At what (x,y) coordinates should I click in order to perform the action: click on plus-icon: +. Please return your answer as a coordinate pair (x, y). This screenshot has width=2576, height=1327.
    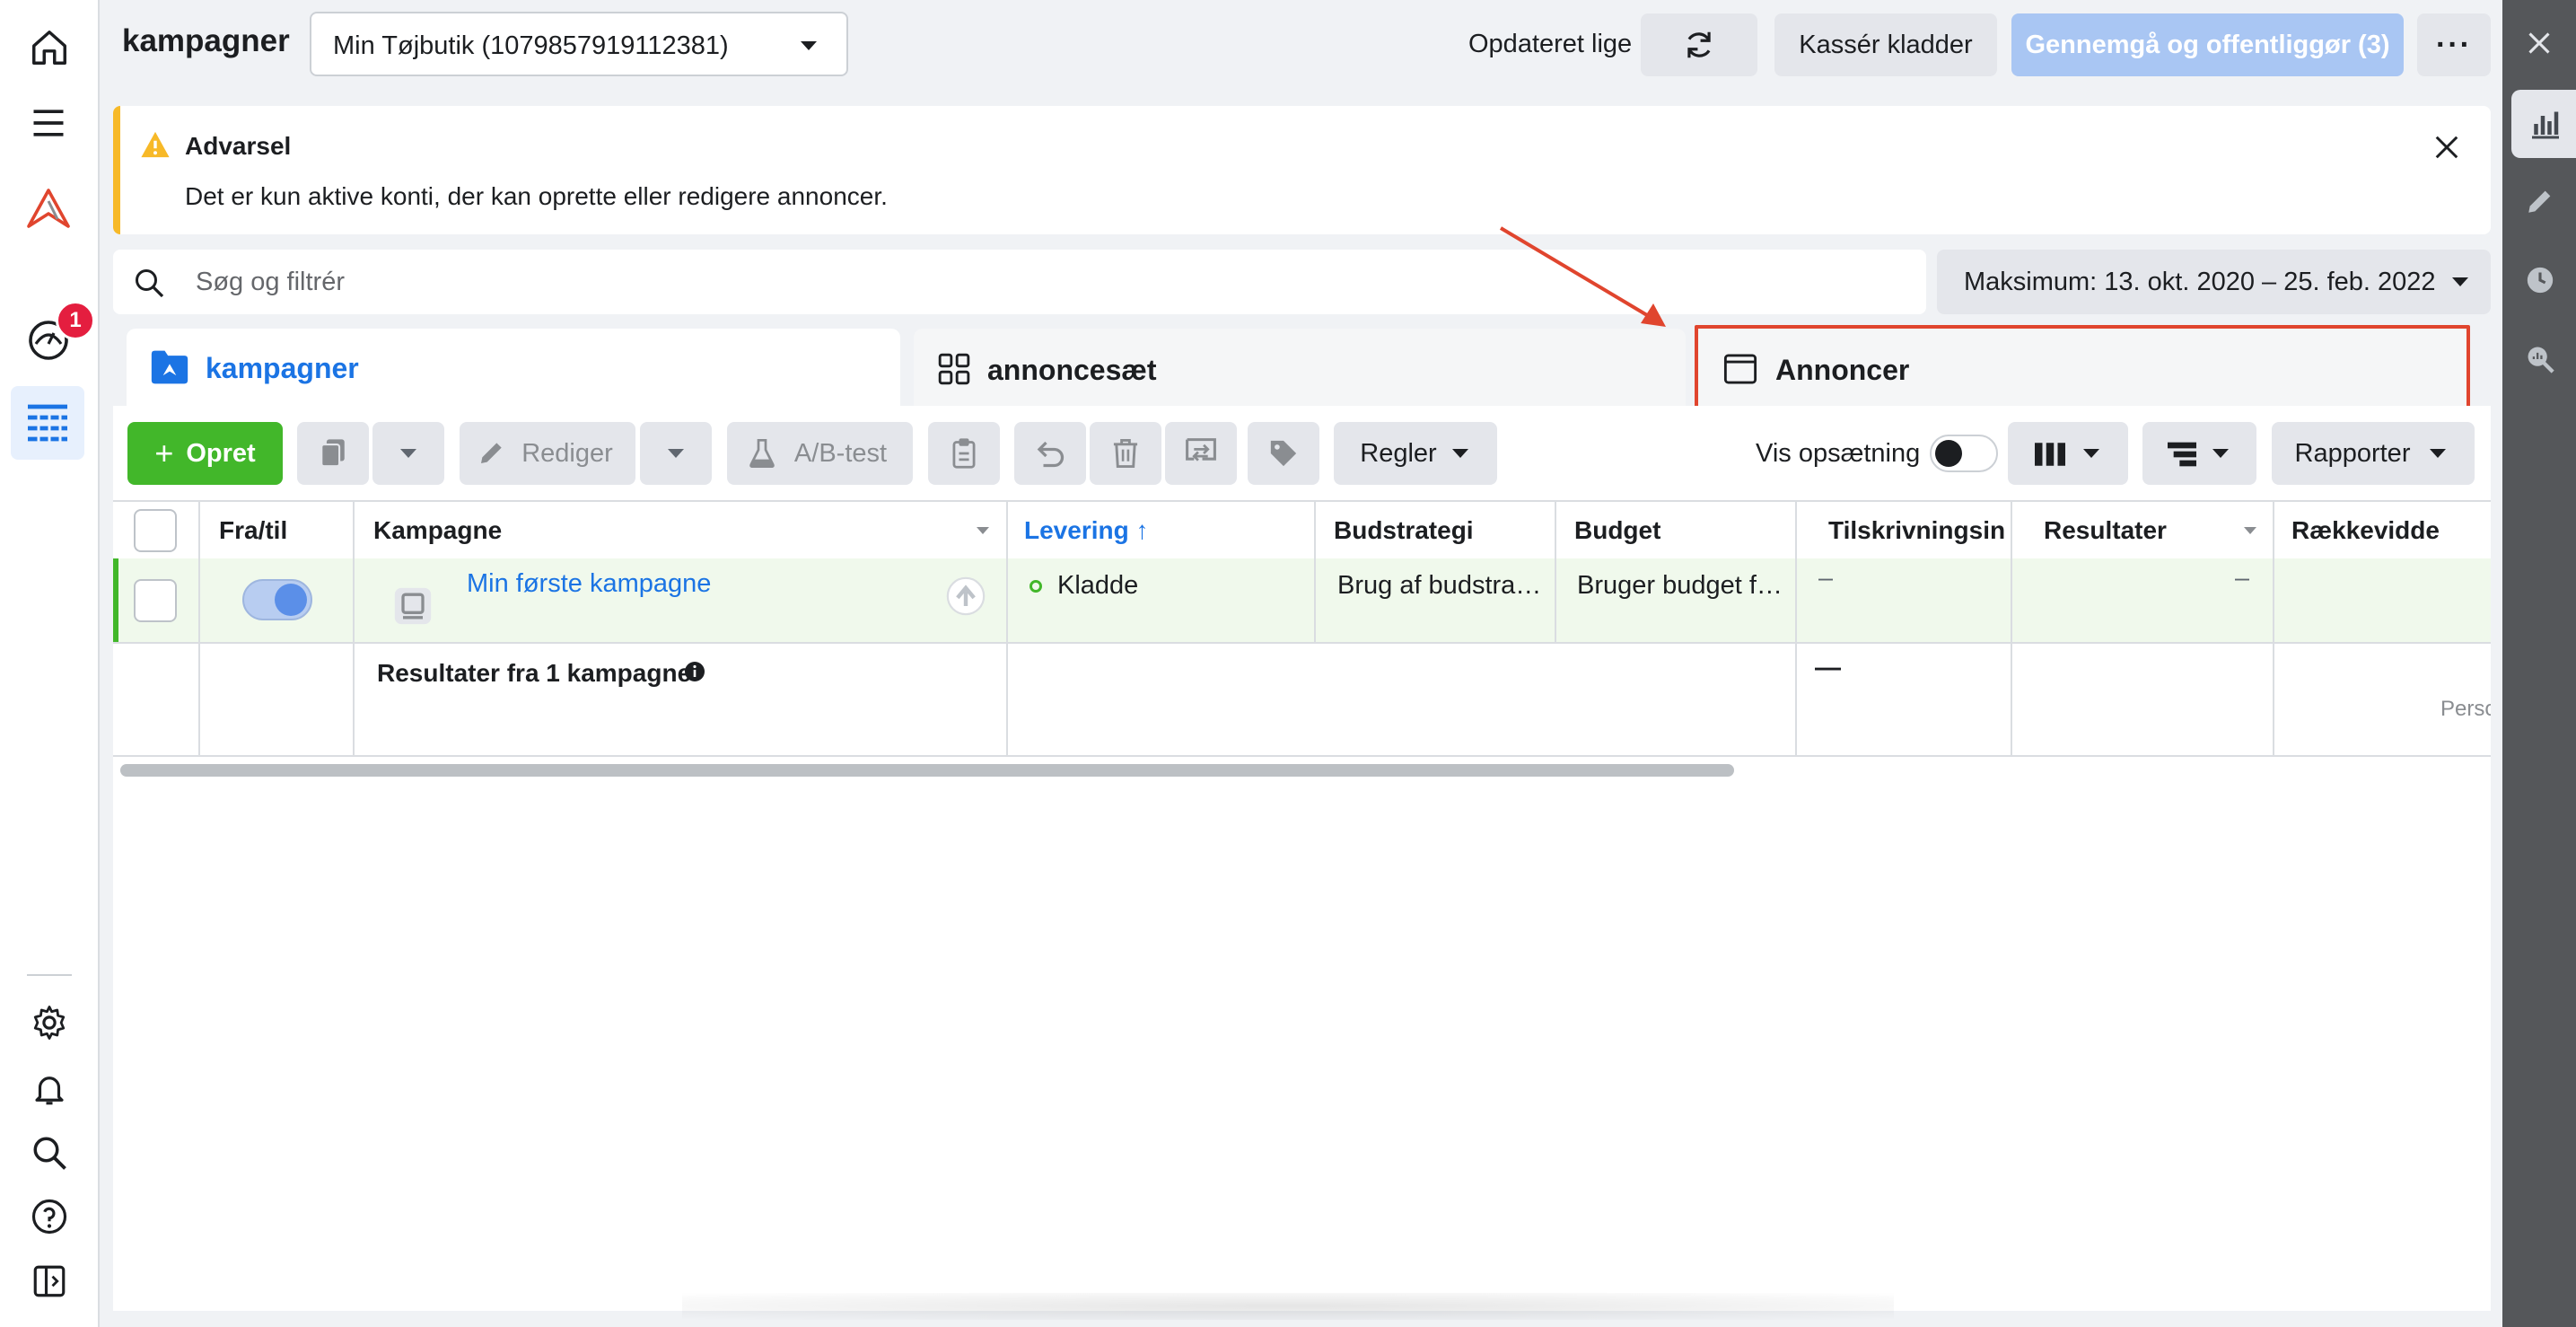
    Looking at the image, I should click on (164, 453).